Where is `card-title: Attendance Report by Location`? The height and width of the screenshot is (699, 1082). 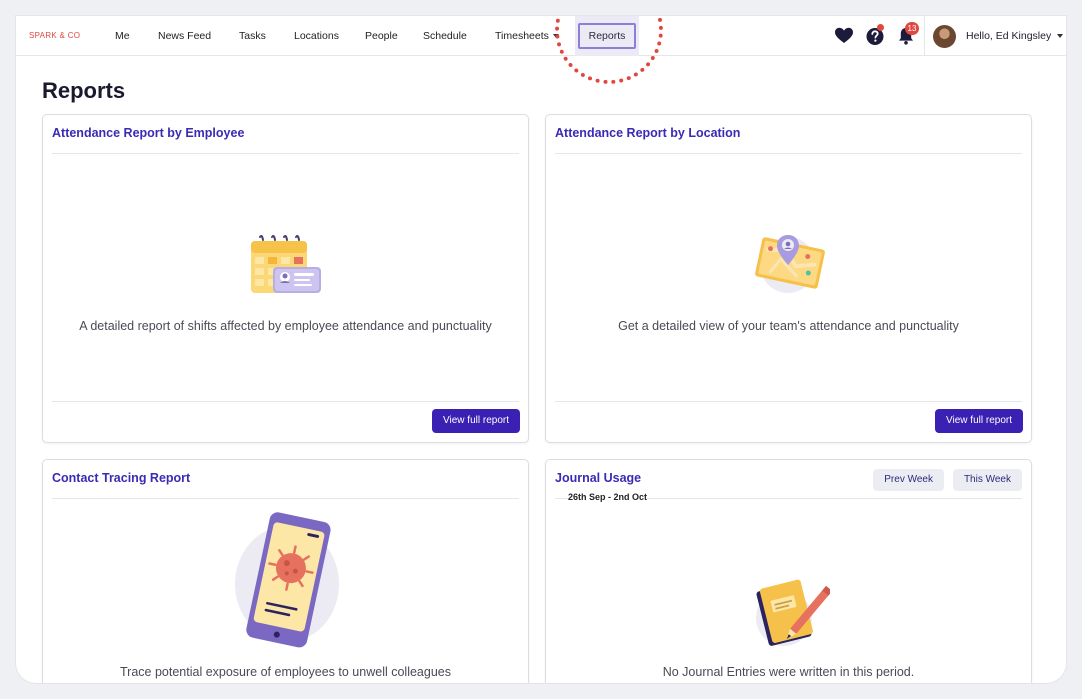 card-title: Attendance Report by Location is located at coordinates (648, 133).